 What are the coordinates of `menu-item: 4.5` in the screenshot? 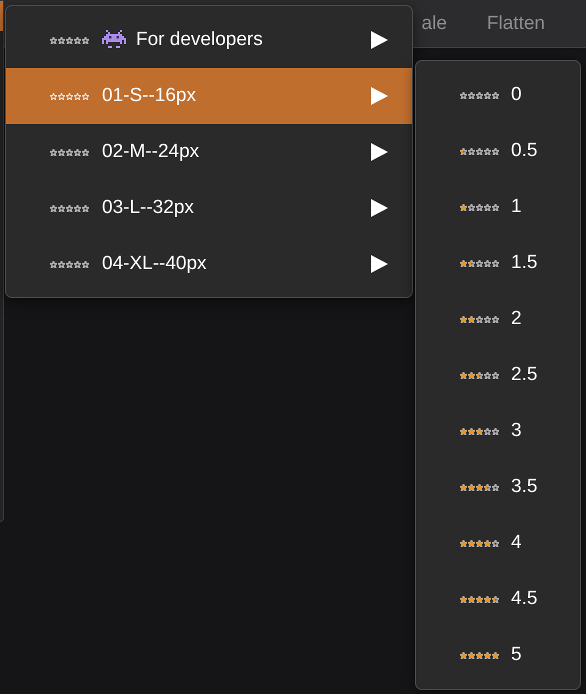 It's located at (498, 599).